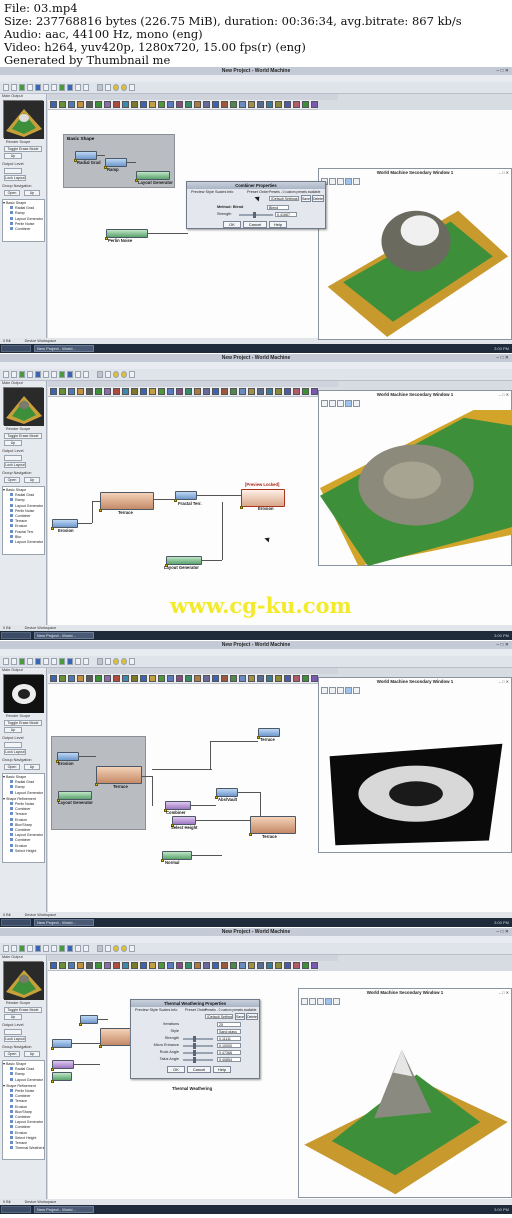 This screenshot has height=1218, width=512. Describe the element at coordinates (194, 1046) in the screenshot. I see `slider-knob` at that location.